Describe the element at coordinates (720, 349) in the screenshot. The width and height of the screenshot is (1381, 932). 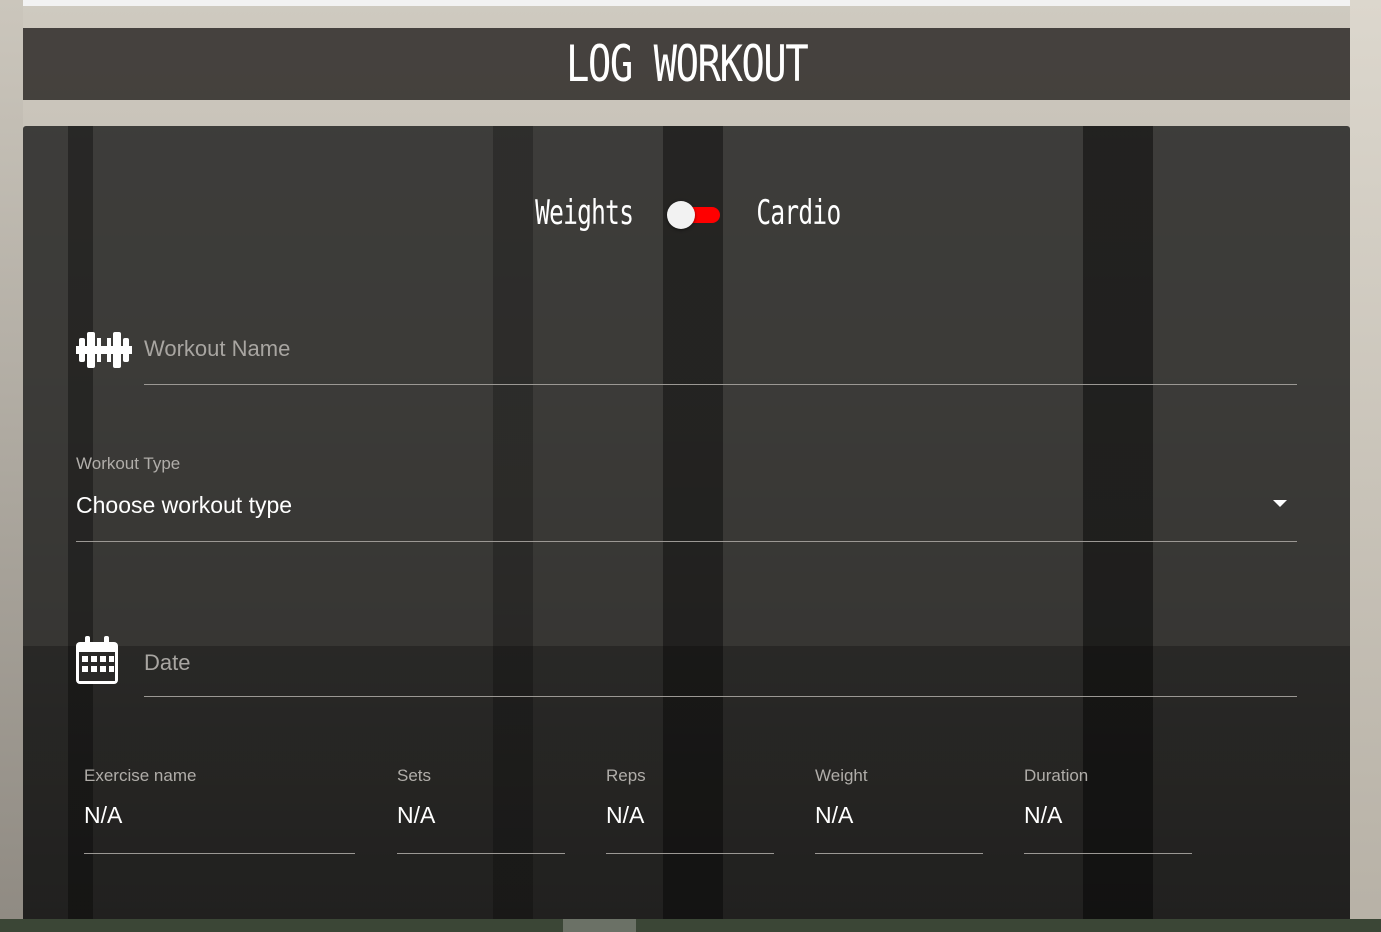
I see `workout-name-input` at that location.